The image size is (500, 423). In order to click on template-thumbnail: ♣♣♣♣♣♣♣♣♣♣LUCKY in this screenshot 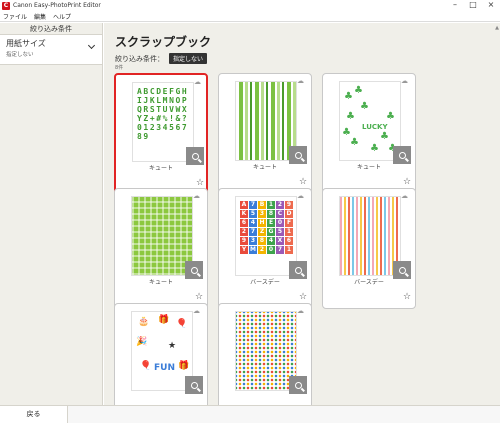, I will do `click(370, 121)`.